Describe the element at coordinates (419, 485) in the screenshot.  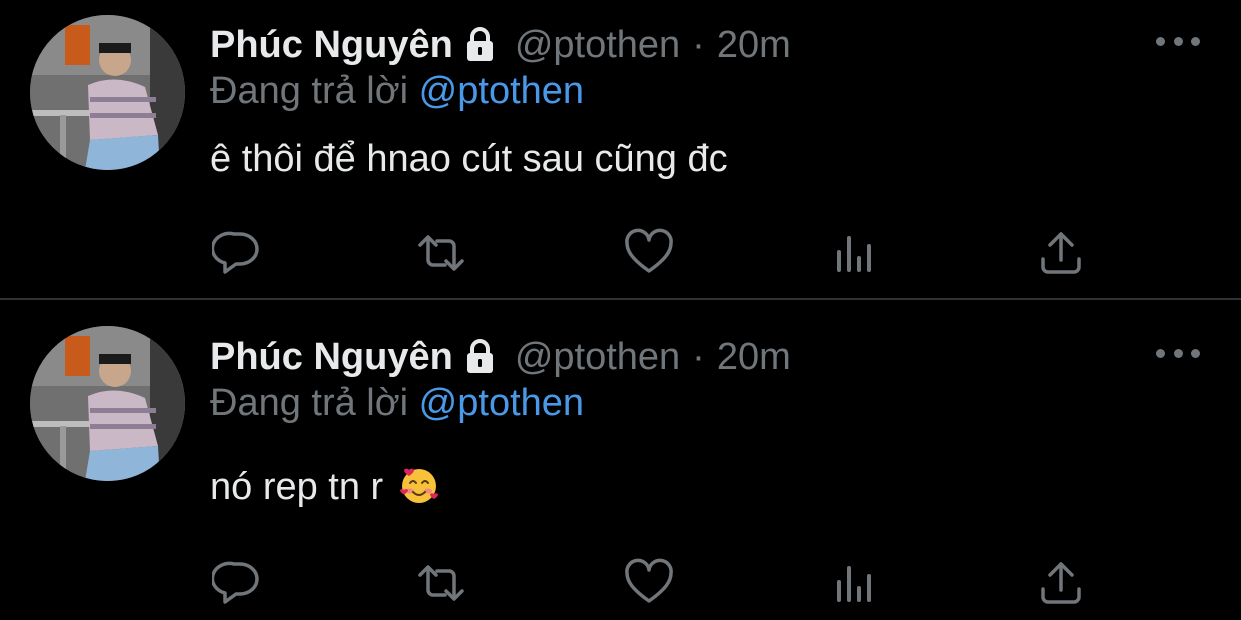
I see `smiling-face-with-hearts-icon` at that location.